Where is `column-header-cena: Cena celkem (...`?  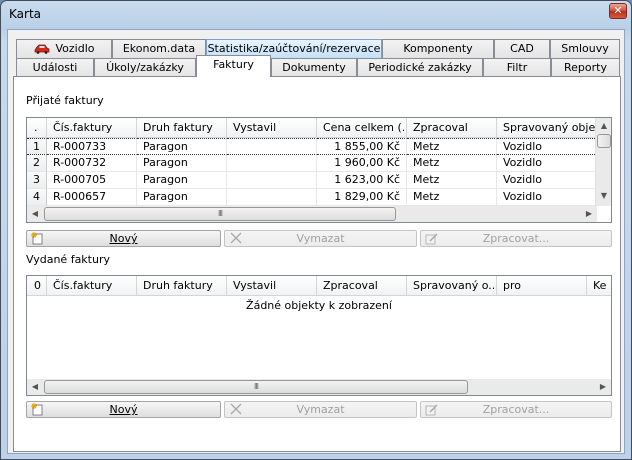 column-header-cena: Cena celkem (... is located at coordinates (362, 128).